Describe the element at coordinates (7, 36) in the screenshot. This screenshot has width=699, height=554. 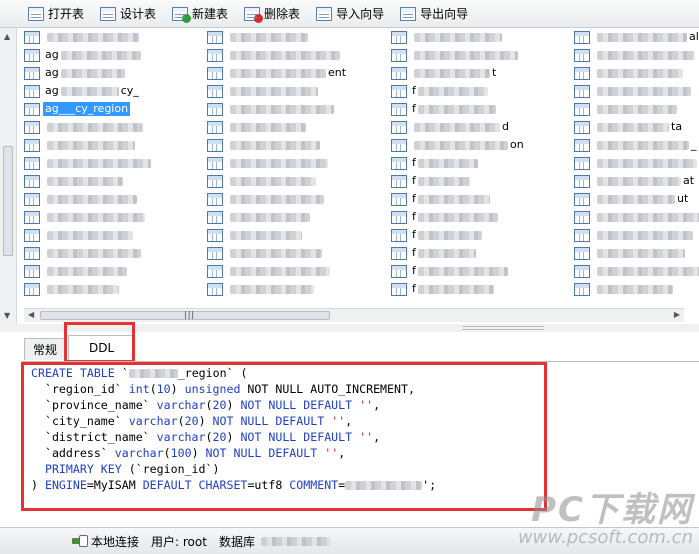
I see `scroll-up-icon: ▲` at that location.